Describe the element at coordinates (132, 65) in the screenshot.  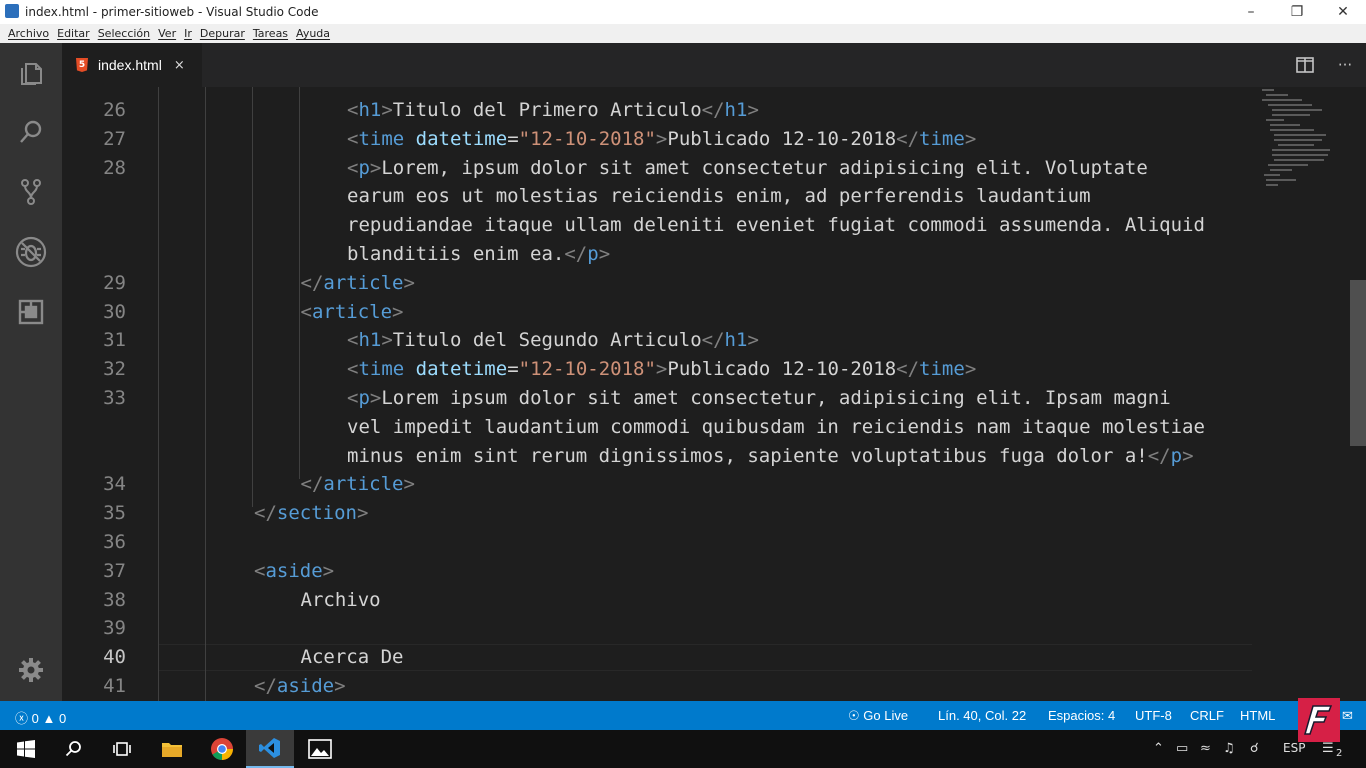
I see `tab-index-html: 5 index.html ×` at that location.